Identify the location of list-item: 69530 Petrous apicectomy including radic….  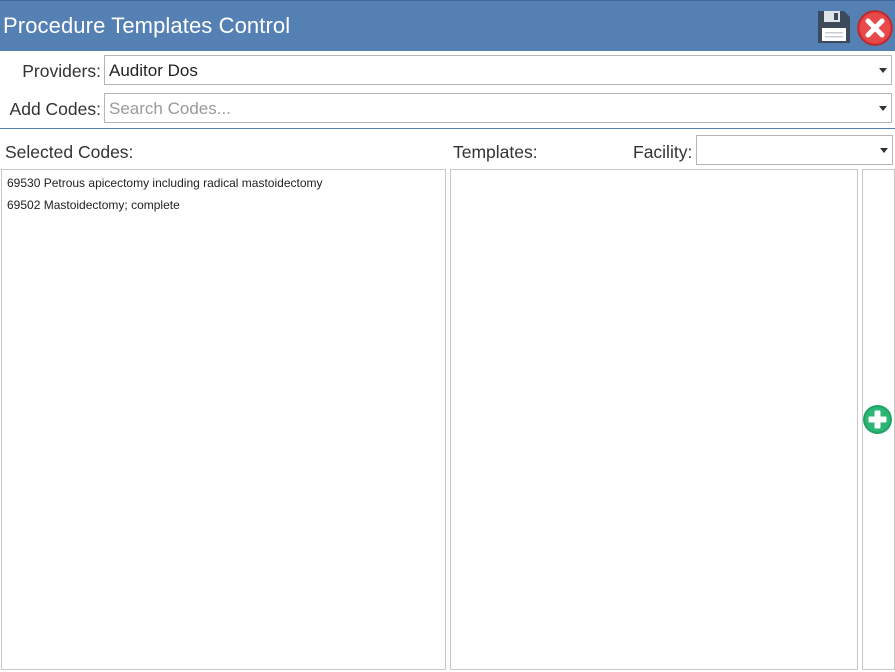
(165, 183).